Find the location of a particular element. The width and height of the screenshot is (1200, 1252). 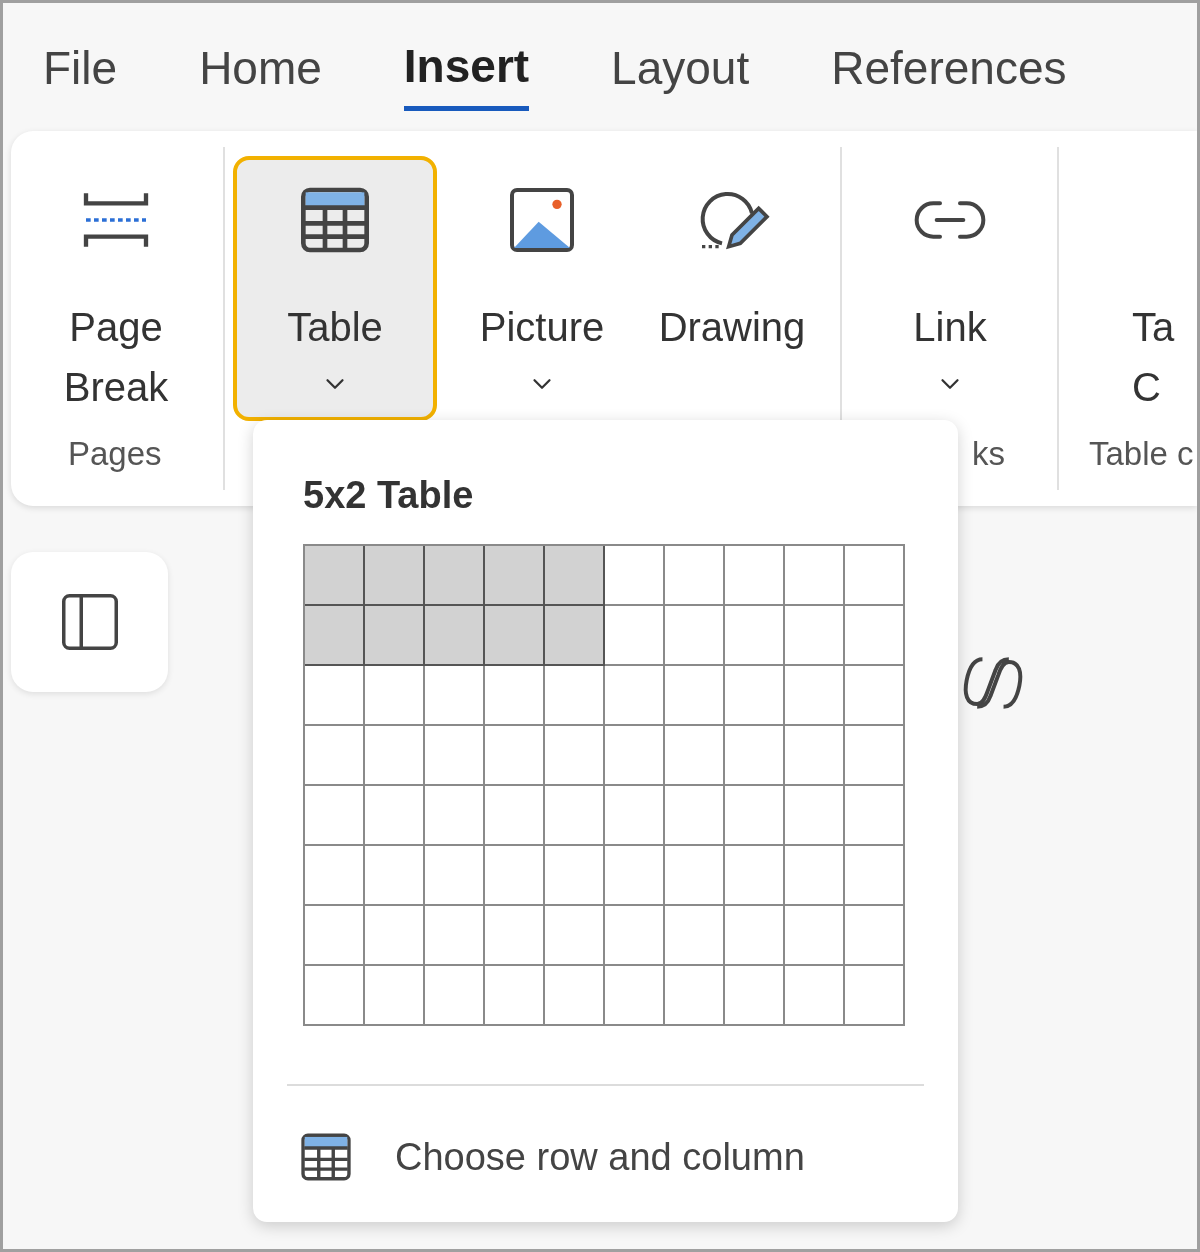

ribbon-button: Link is located at coordinates (950, 288).